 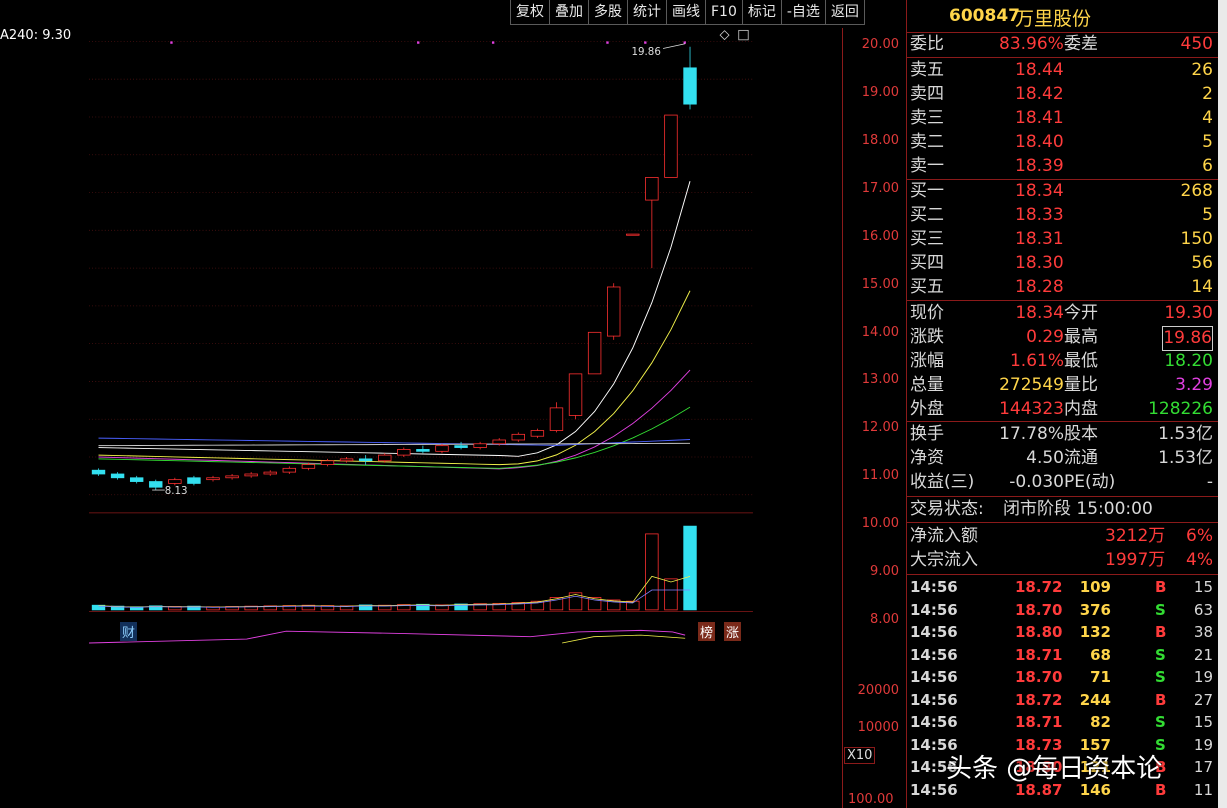 I want to click on tick-side: S, so click(x=1160, y=654).